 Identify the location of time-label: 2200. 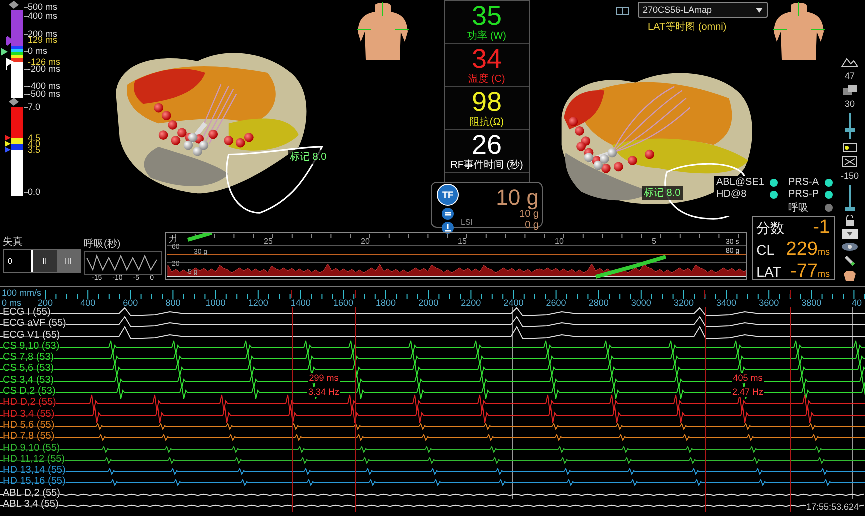
(471, 302).